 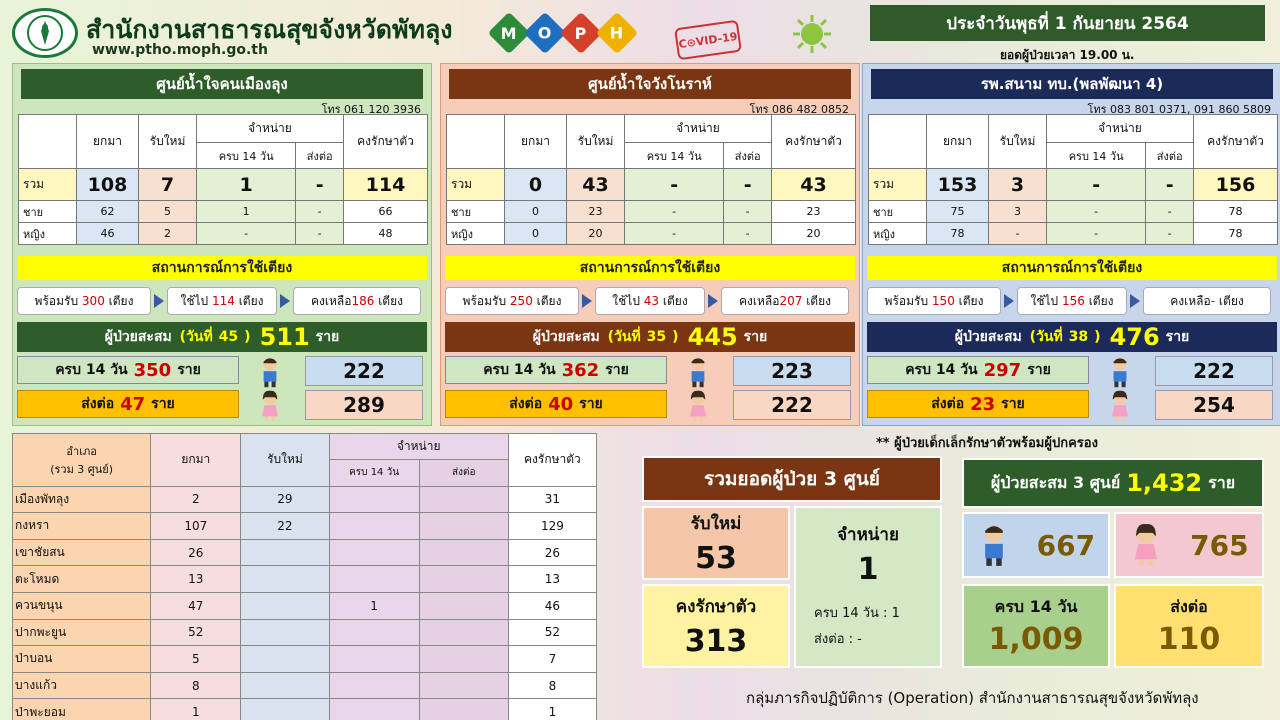 I want to click on center-1-row-total: รวม 108 7 1 - 114, so click(x=223, y=184).